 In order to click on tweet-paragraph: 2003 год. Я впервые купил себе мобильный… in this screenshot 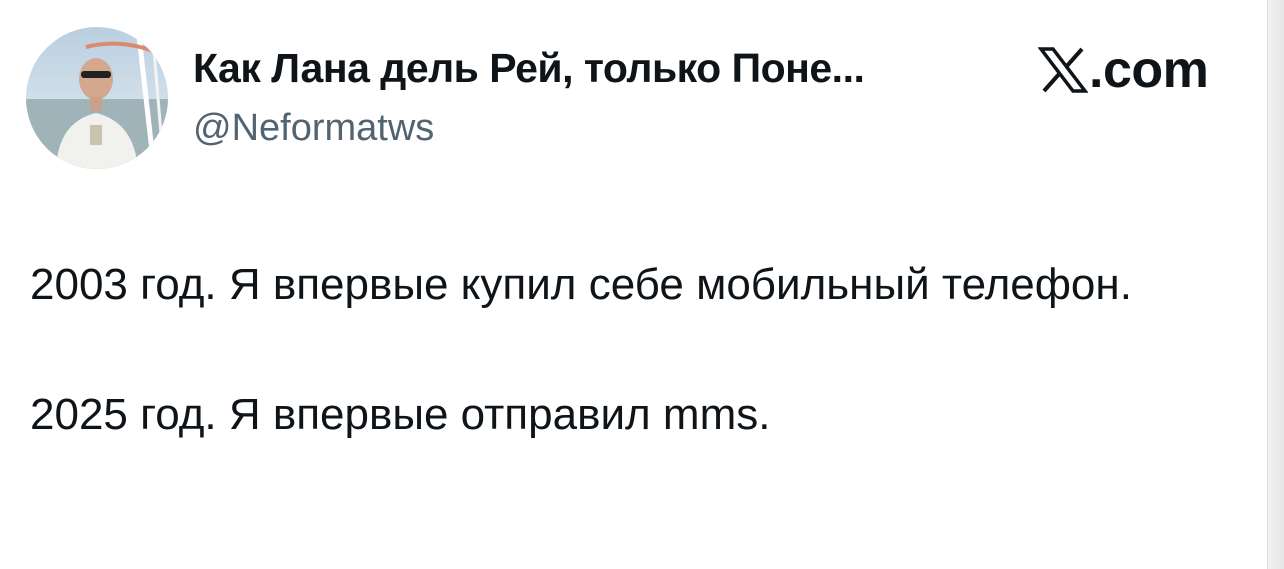, I will do `click(581, 284)`.